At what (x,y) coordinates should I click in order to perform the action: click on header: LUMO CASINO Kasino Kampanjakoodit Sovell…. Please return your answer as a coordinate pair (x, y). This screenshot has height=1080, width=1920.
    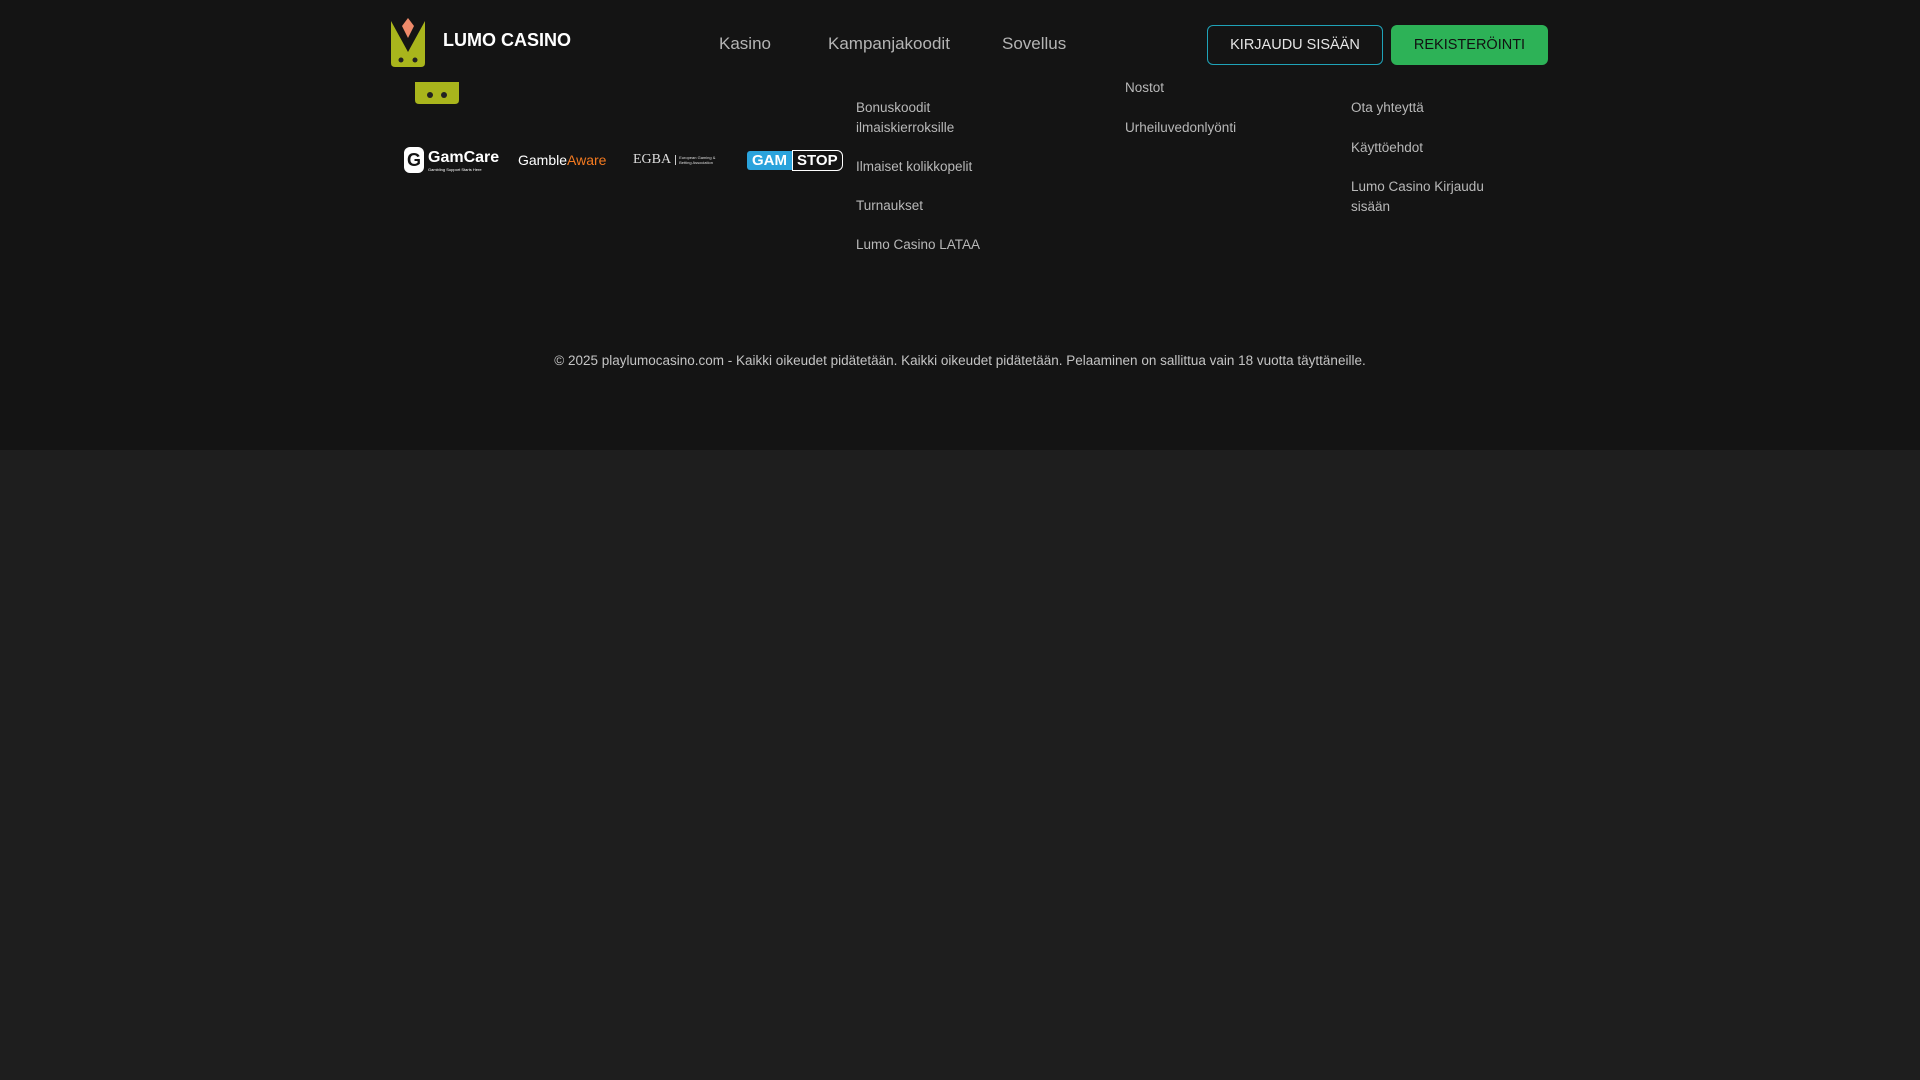
    Looking at the image, I should click on (960, 41).